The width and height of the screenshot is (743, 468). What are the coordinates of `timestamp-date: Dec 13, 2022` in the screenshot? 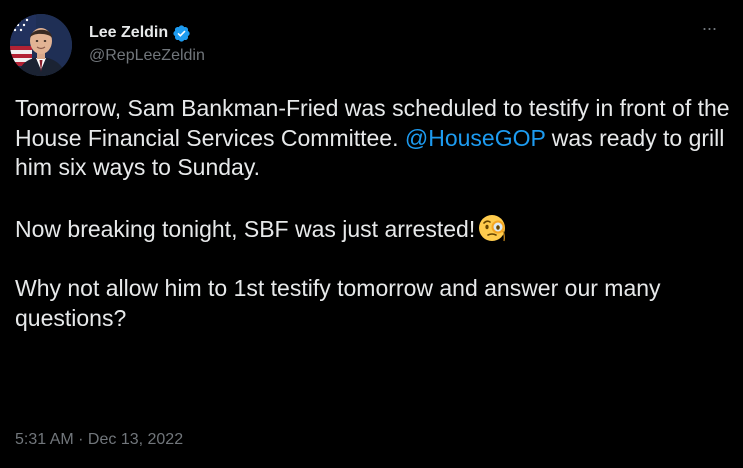 It's located at (135, 439).